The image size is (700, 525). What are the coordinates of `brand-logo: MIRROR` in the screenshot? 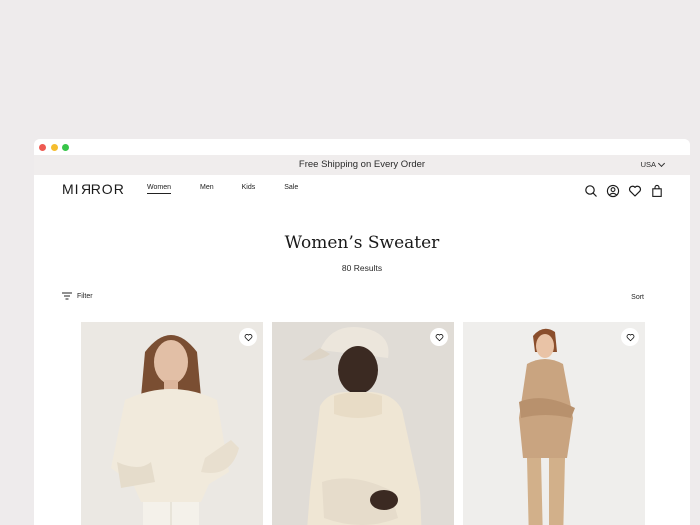 It's located at (93, 189).